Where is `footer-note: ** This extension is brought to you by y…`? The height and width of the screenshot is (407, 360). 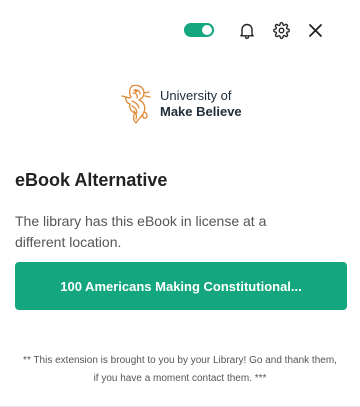 footer-note: ** This extension is brought to you by y… is located at coordinates (180, 369).